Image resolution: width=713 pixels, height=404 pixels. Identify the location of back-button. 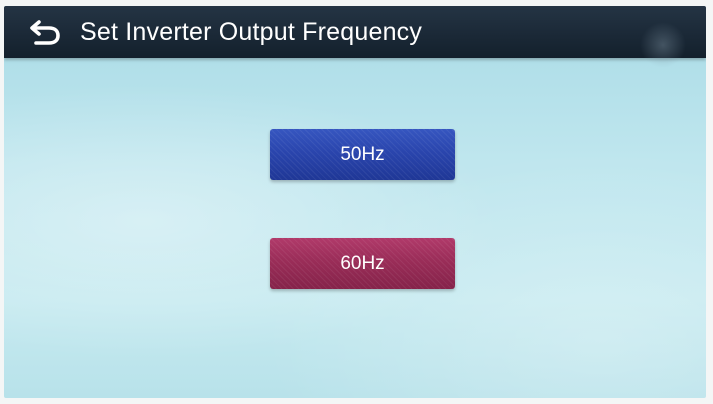
(46, 32).